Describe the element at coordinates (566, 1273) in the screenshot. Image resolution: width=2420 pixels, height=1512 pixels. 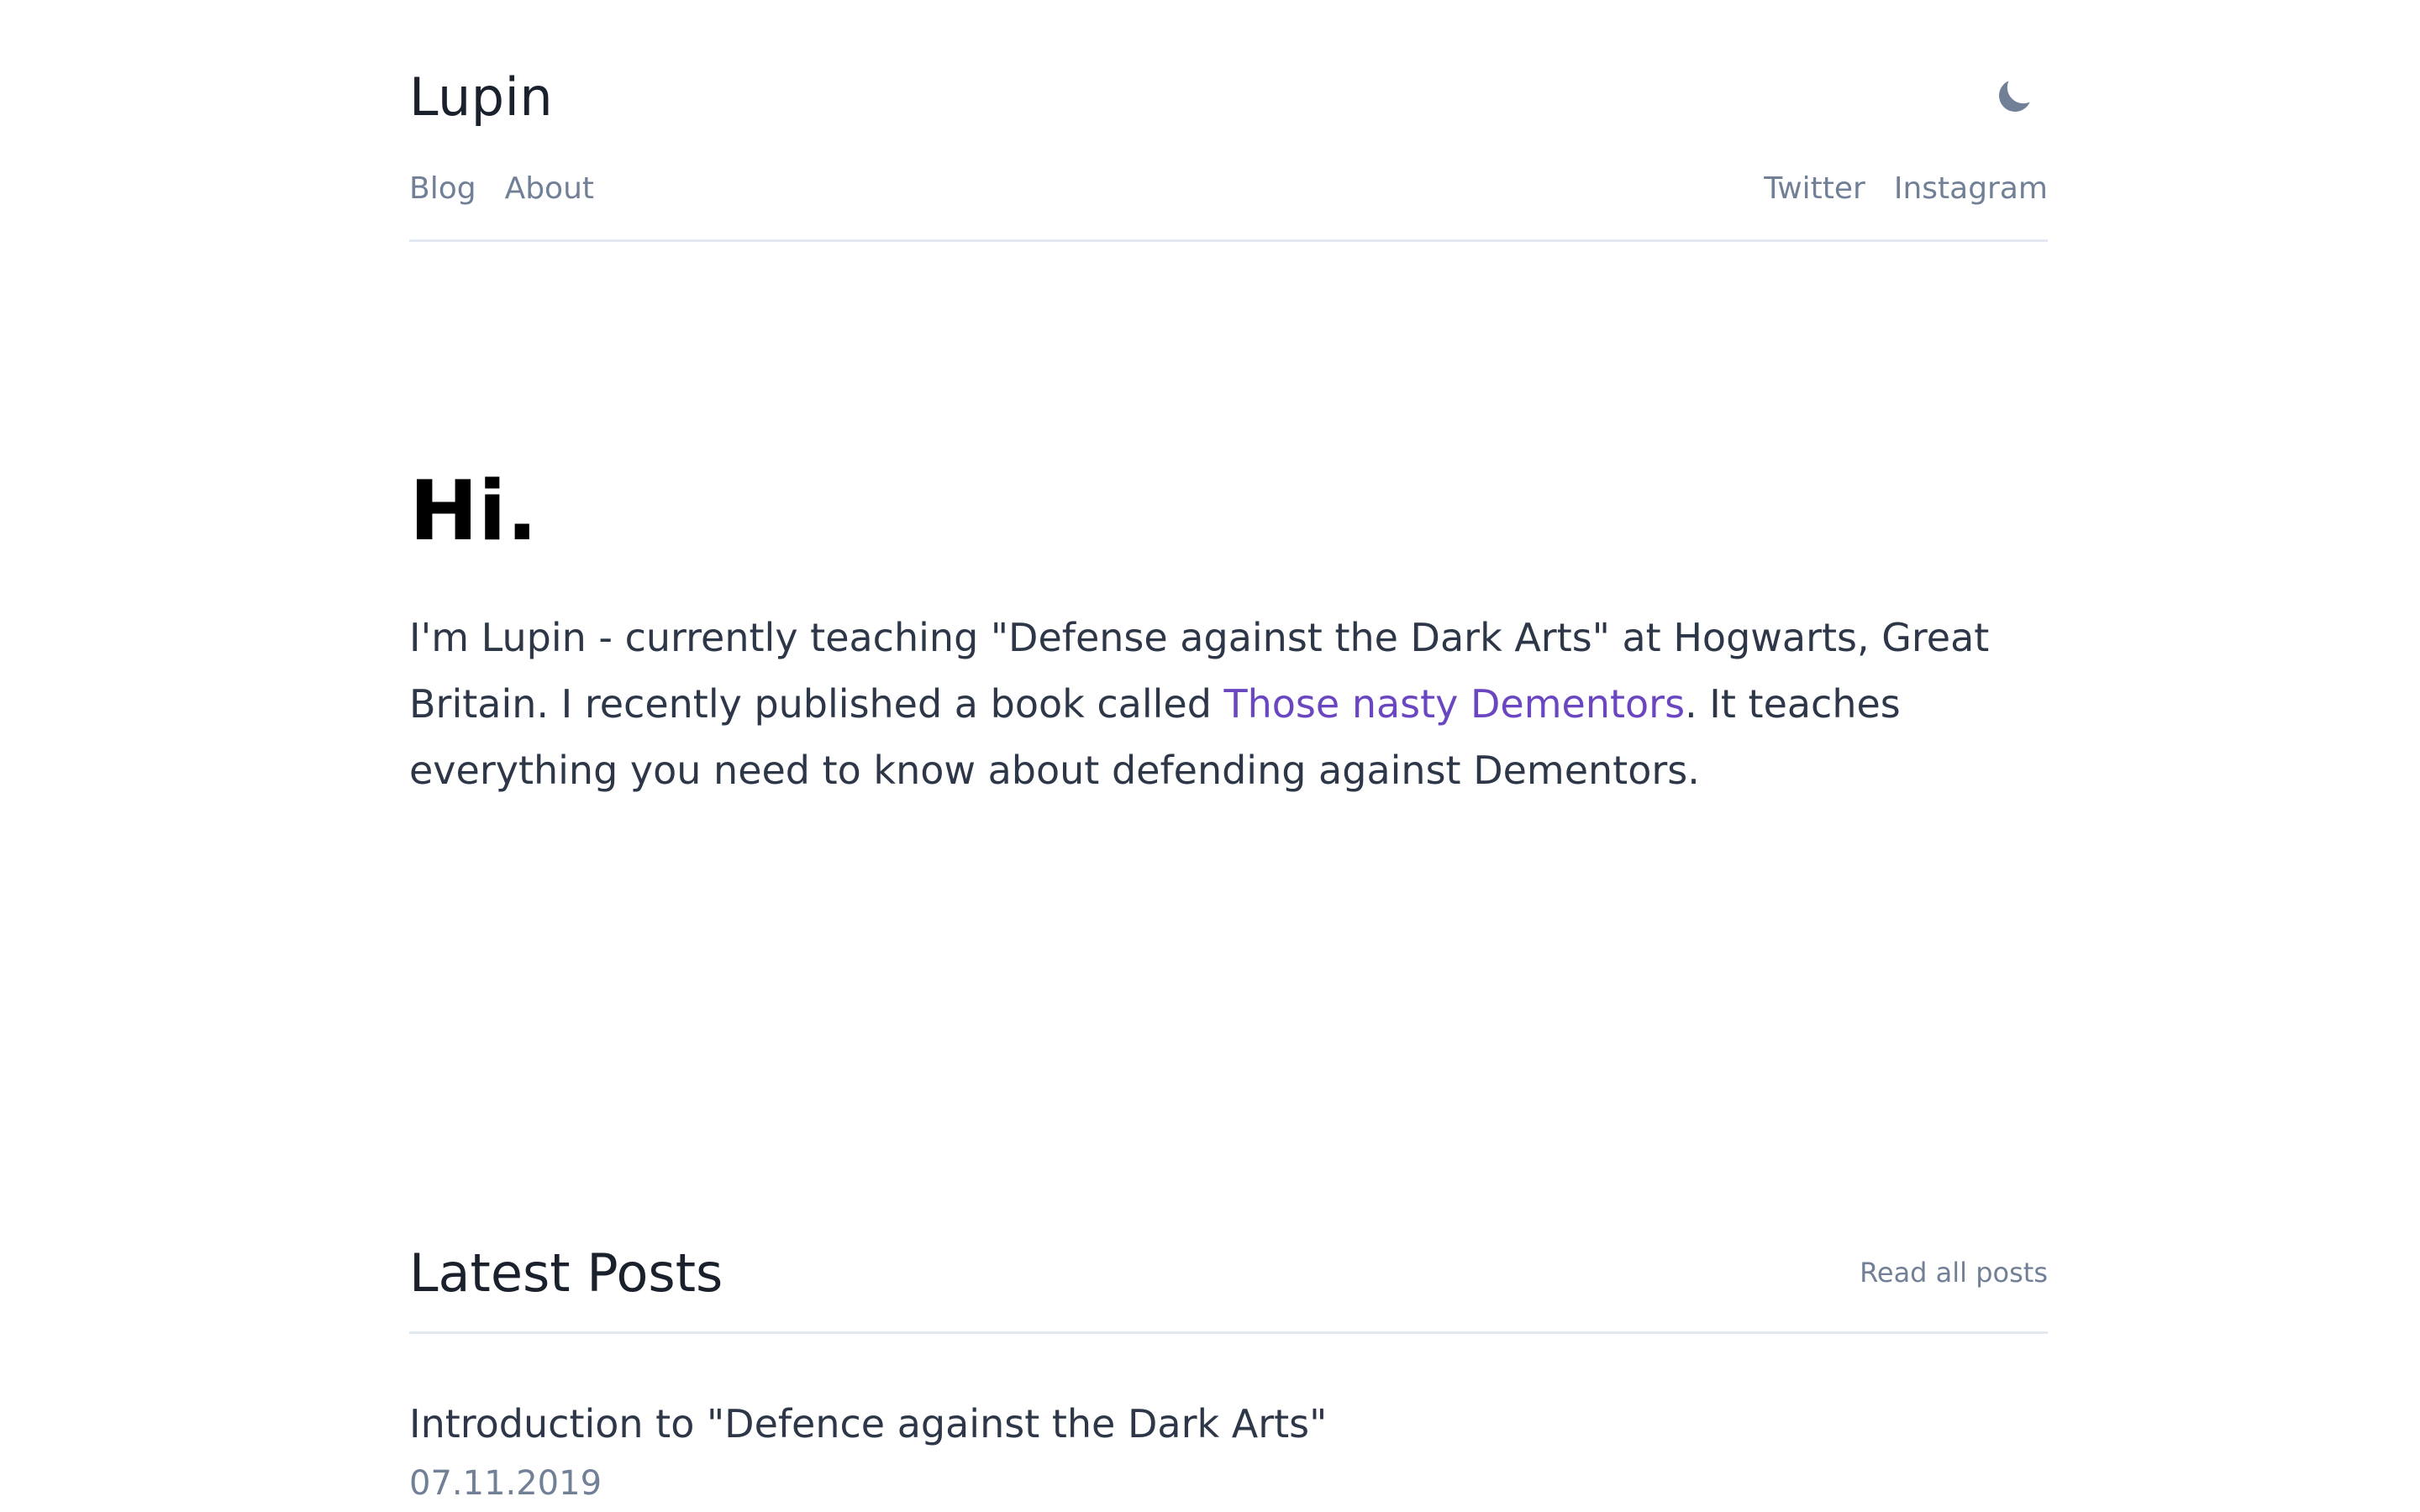
I see `latest-posts-title: Latest Posts` at that location.